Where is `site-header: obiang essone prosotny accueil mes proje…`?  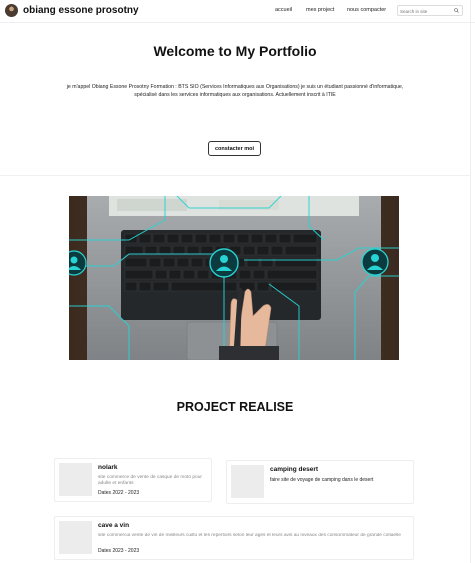
site-header: obiang essone prosotny accueil mes proje… is located at coordinates (237, 11).